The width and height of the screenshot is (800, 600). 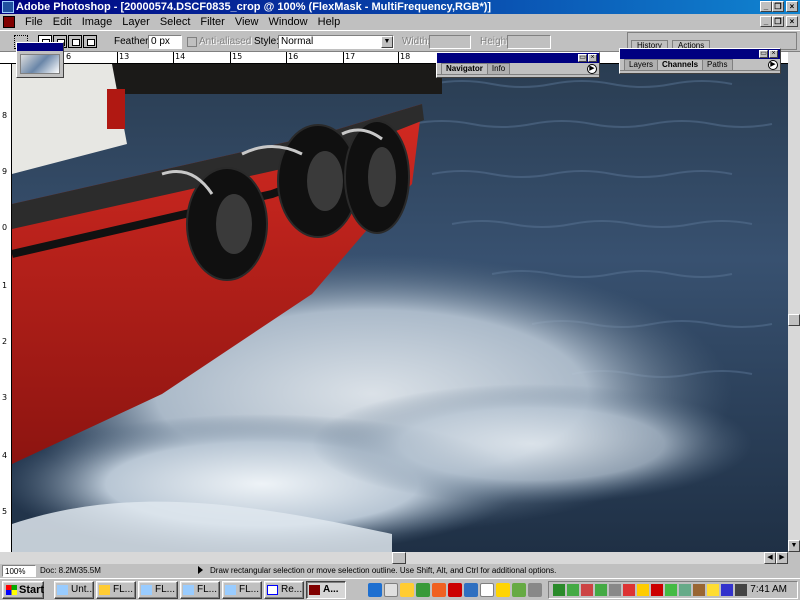 What do you see at coordinates (329, 22) in the screenshot?
I see `menu-help: Help` at bounding box center [329, 22].